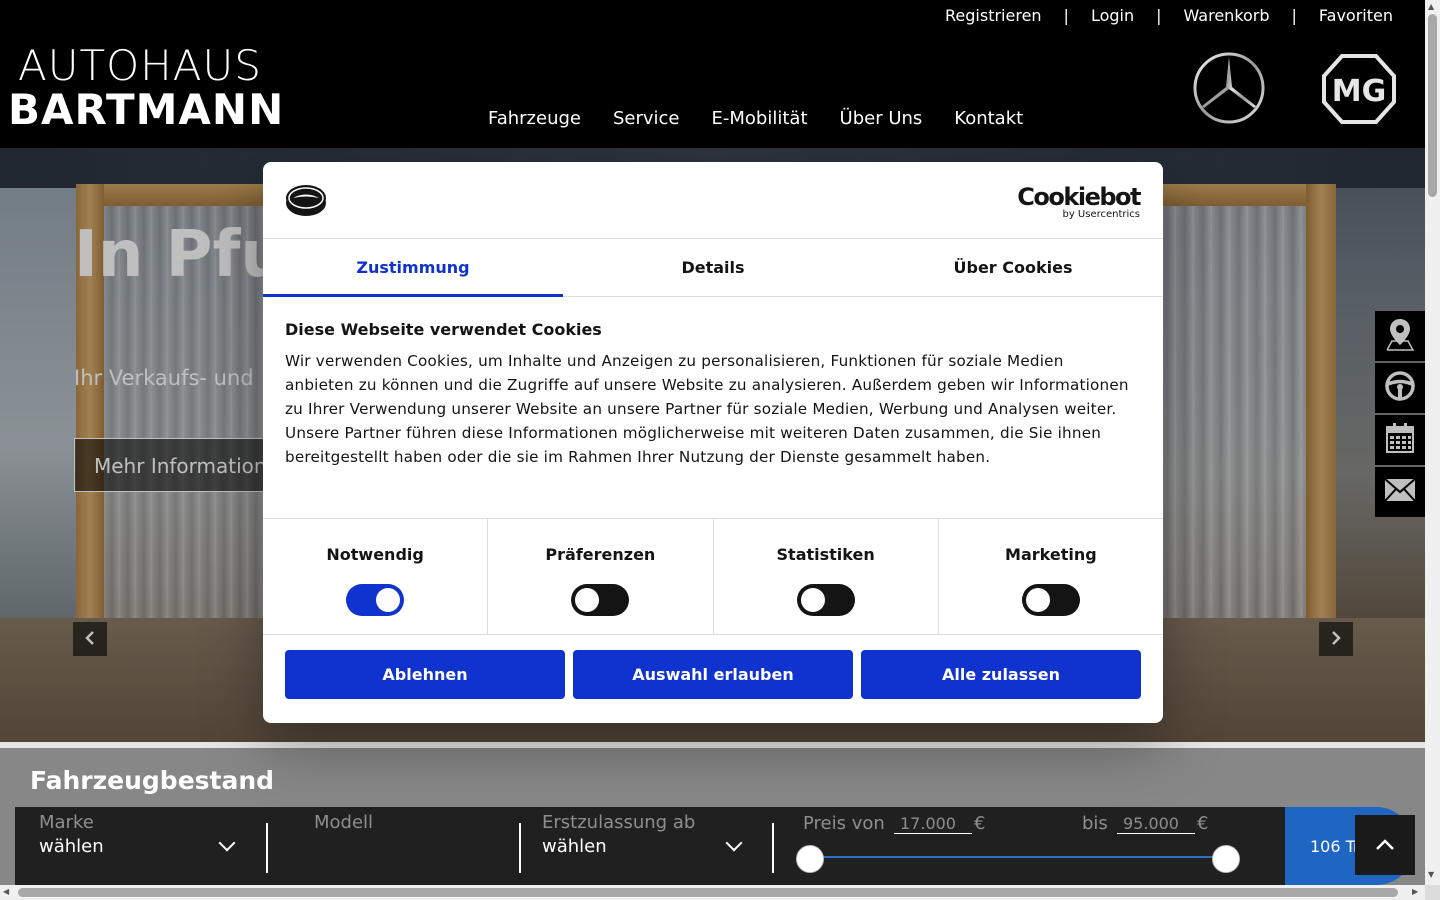 The width and height of the screenshot is (1440, 900). I want to click on category-marketing: Marketing, so click(1051, 576).